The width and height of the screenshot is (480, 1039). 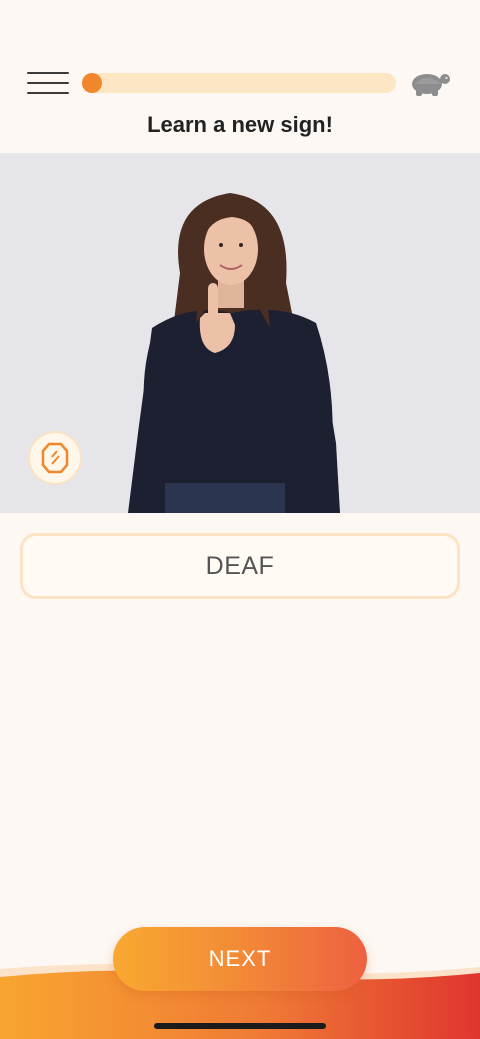 I want to click on home-indicator, so click(x=240, y=1026).